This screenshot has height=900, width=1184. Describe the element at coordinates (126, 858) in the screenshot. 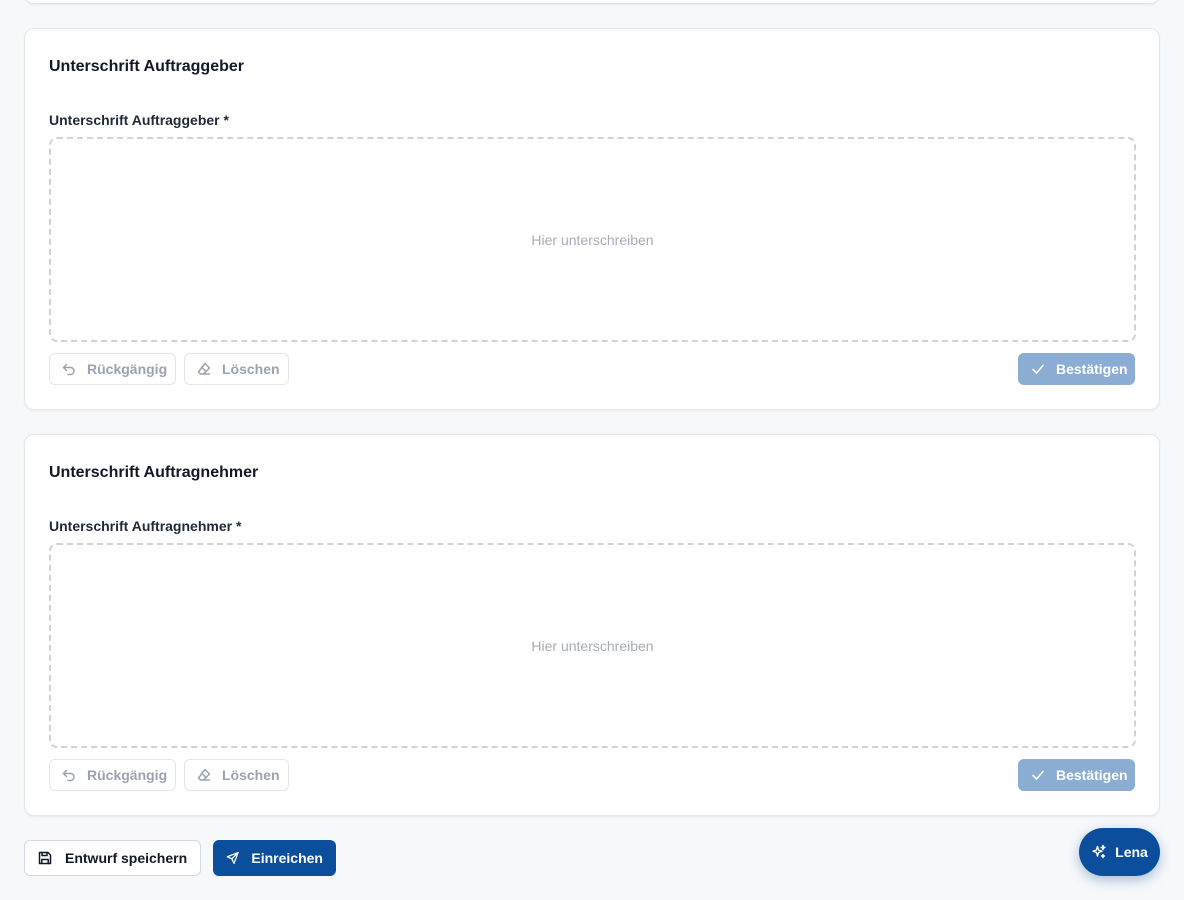

I see `save-draft-label: Entwurf speichern` at that location.